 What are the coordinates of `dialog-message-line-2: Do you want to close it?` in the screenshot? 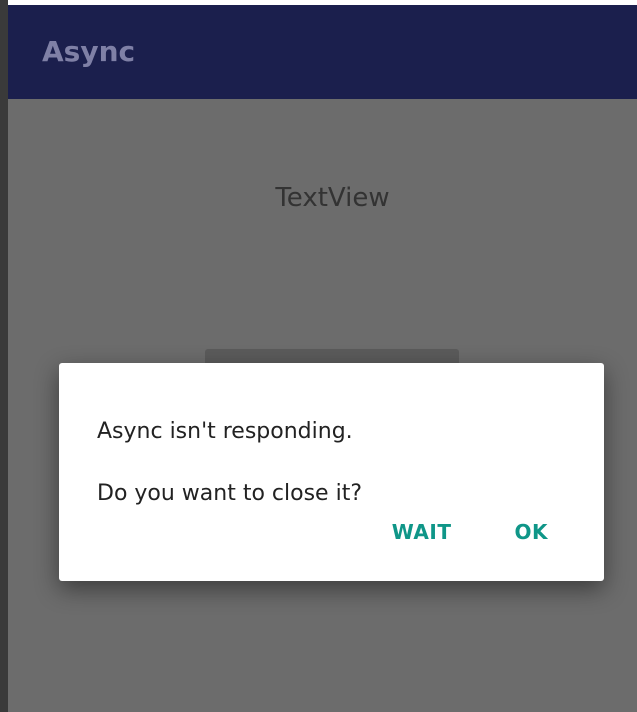 It's located at (229, 493).